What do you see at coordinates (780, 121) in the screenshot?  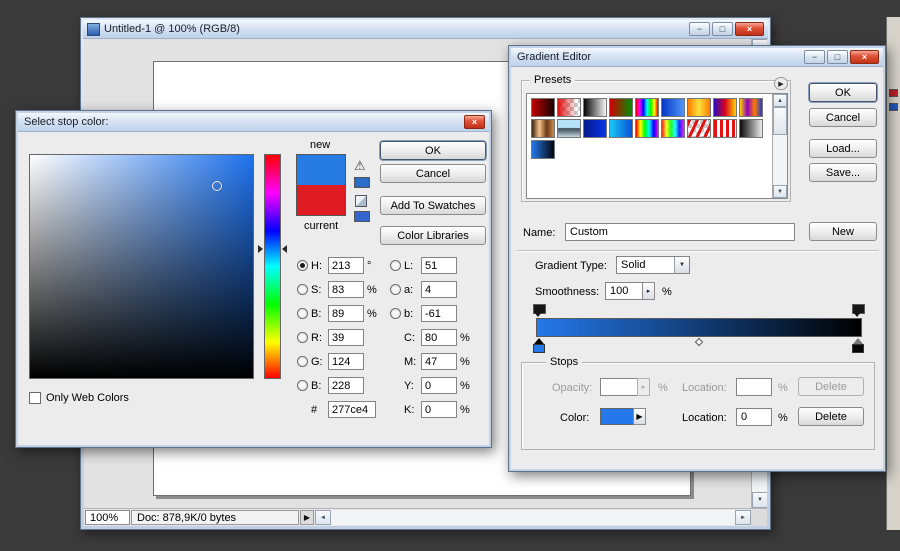 I see `scroll-thumb` at bounding box center [780, 121].